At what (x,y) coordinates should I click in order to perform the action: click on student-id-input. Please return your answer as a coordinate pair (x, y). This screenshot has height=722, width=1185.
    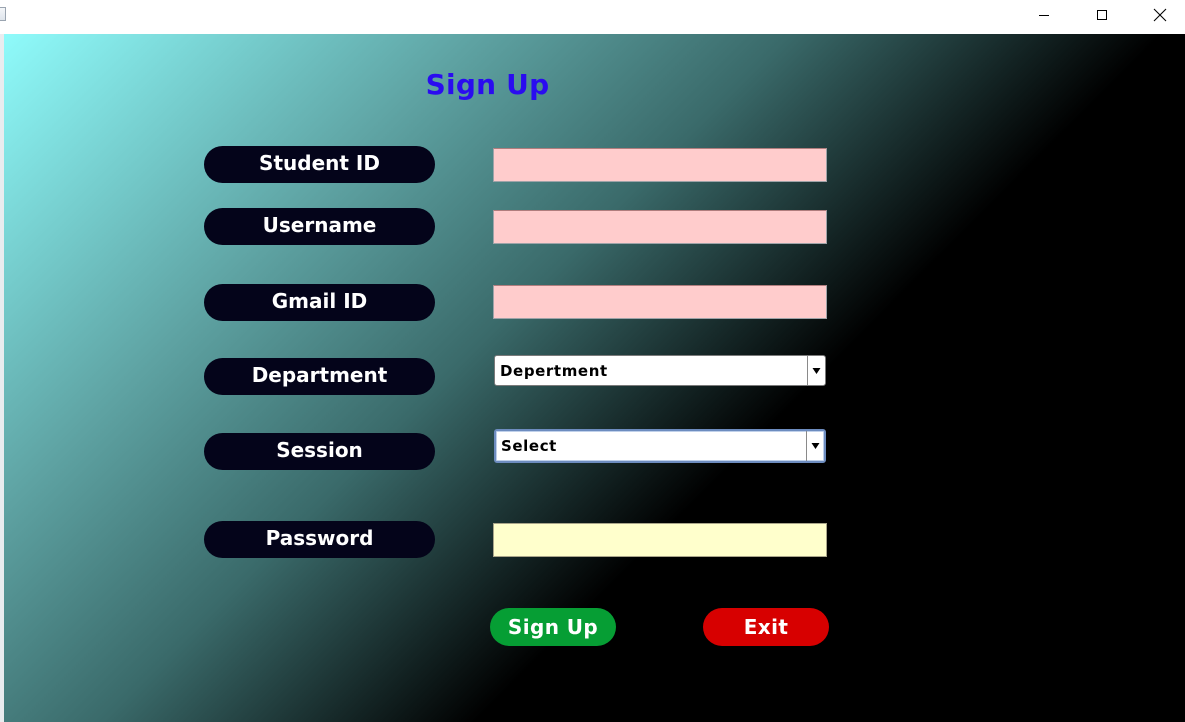
    Looking at the image, I should click on (660, 165).